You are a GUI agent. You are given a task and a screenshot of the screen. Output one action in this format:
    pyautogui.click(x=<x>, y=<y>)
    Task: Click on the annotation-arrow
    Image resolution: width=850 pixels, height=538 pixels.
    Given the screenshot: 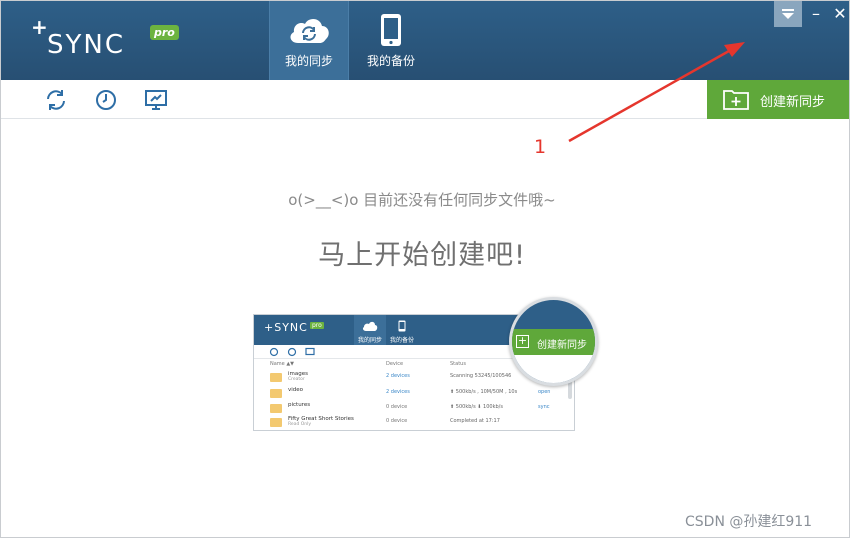 What is the action you would take?
    pyautogui.click(x=656, y=92)
    